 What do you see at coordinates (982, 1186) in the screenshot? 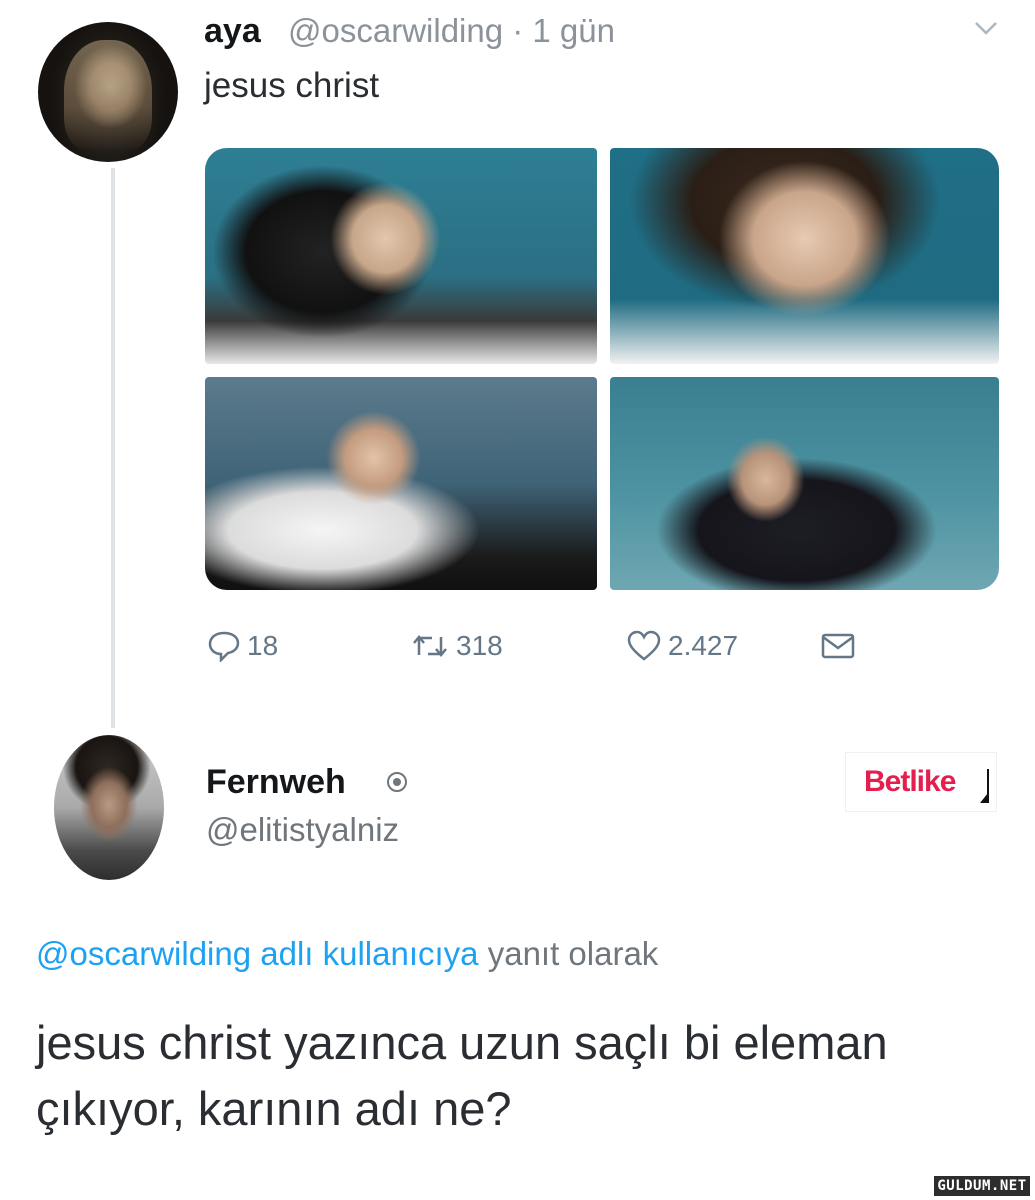
I see `site-watermark: GULDUM.NET` at bounding box center [982, 1186].